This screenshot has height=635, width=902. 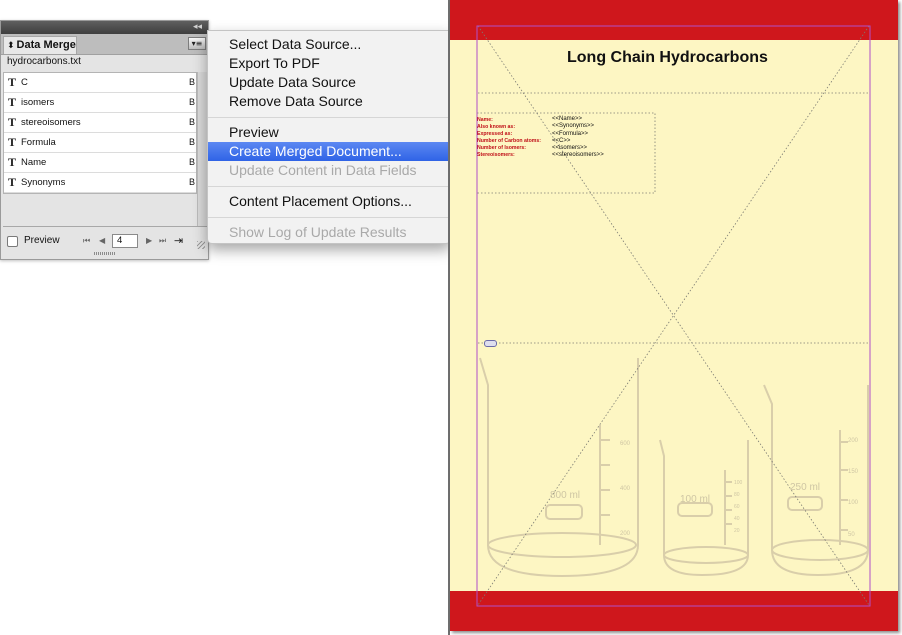 I want to click on footer-divider, so click(x=105, y=226).